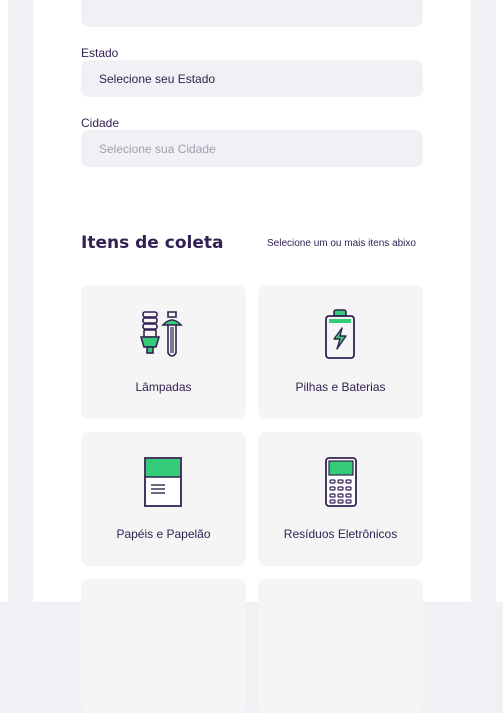 The width and height of the screenshot is (503, 713). I want to click on item-label: Pilhas e Baterias, so click(340, 387).